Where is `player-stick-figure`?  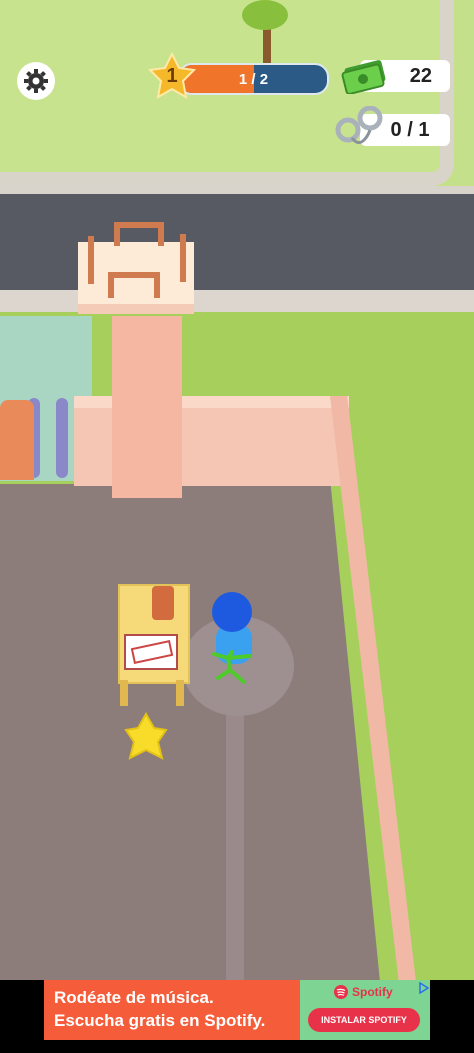 player-stick-figure is located at coordinates (232, 667).